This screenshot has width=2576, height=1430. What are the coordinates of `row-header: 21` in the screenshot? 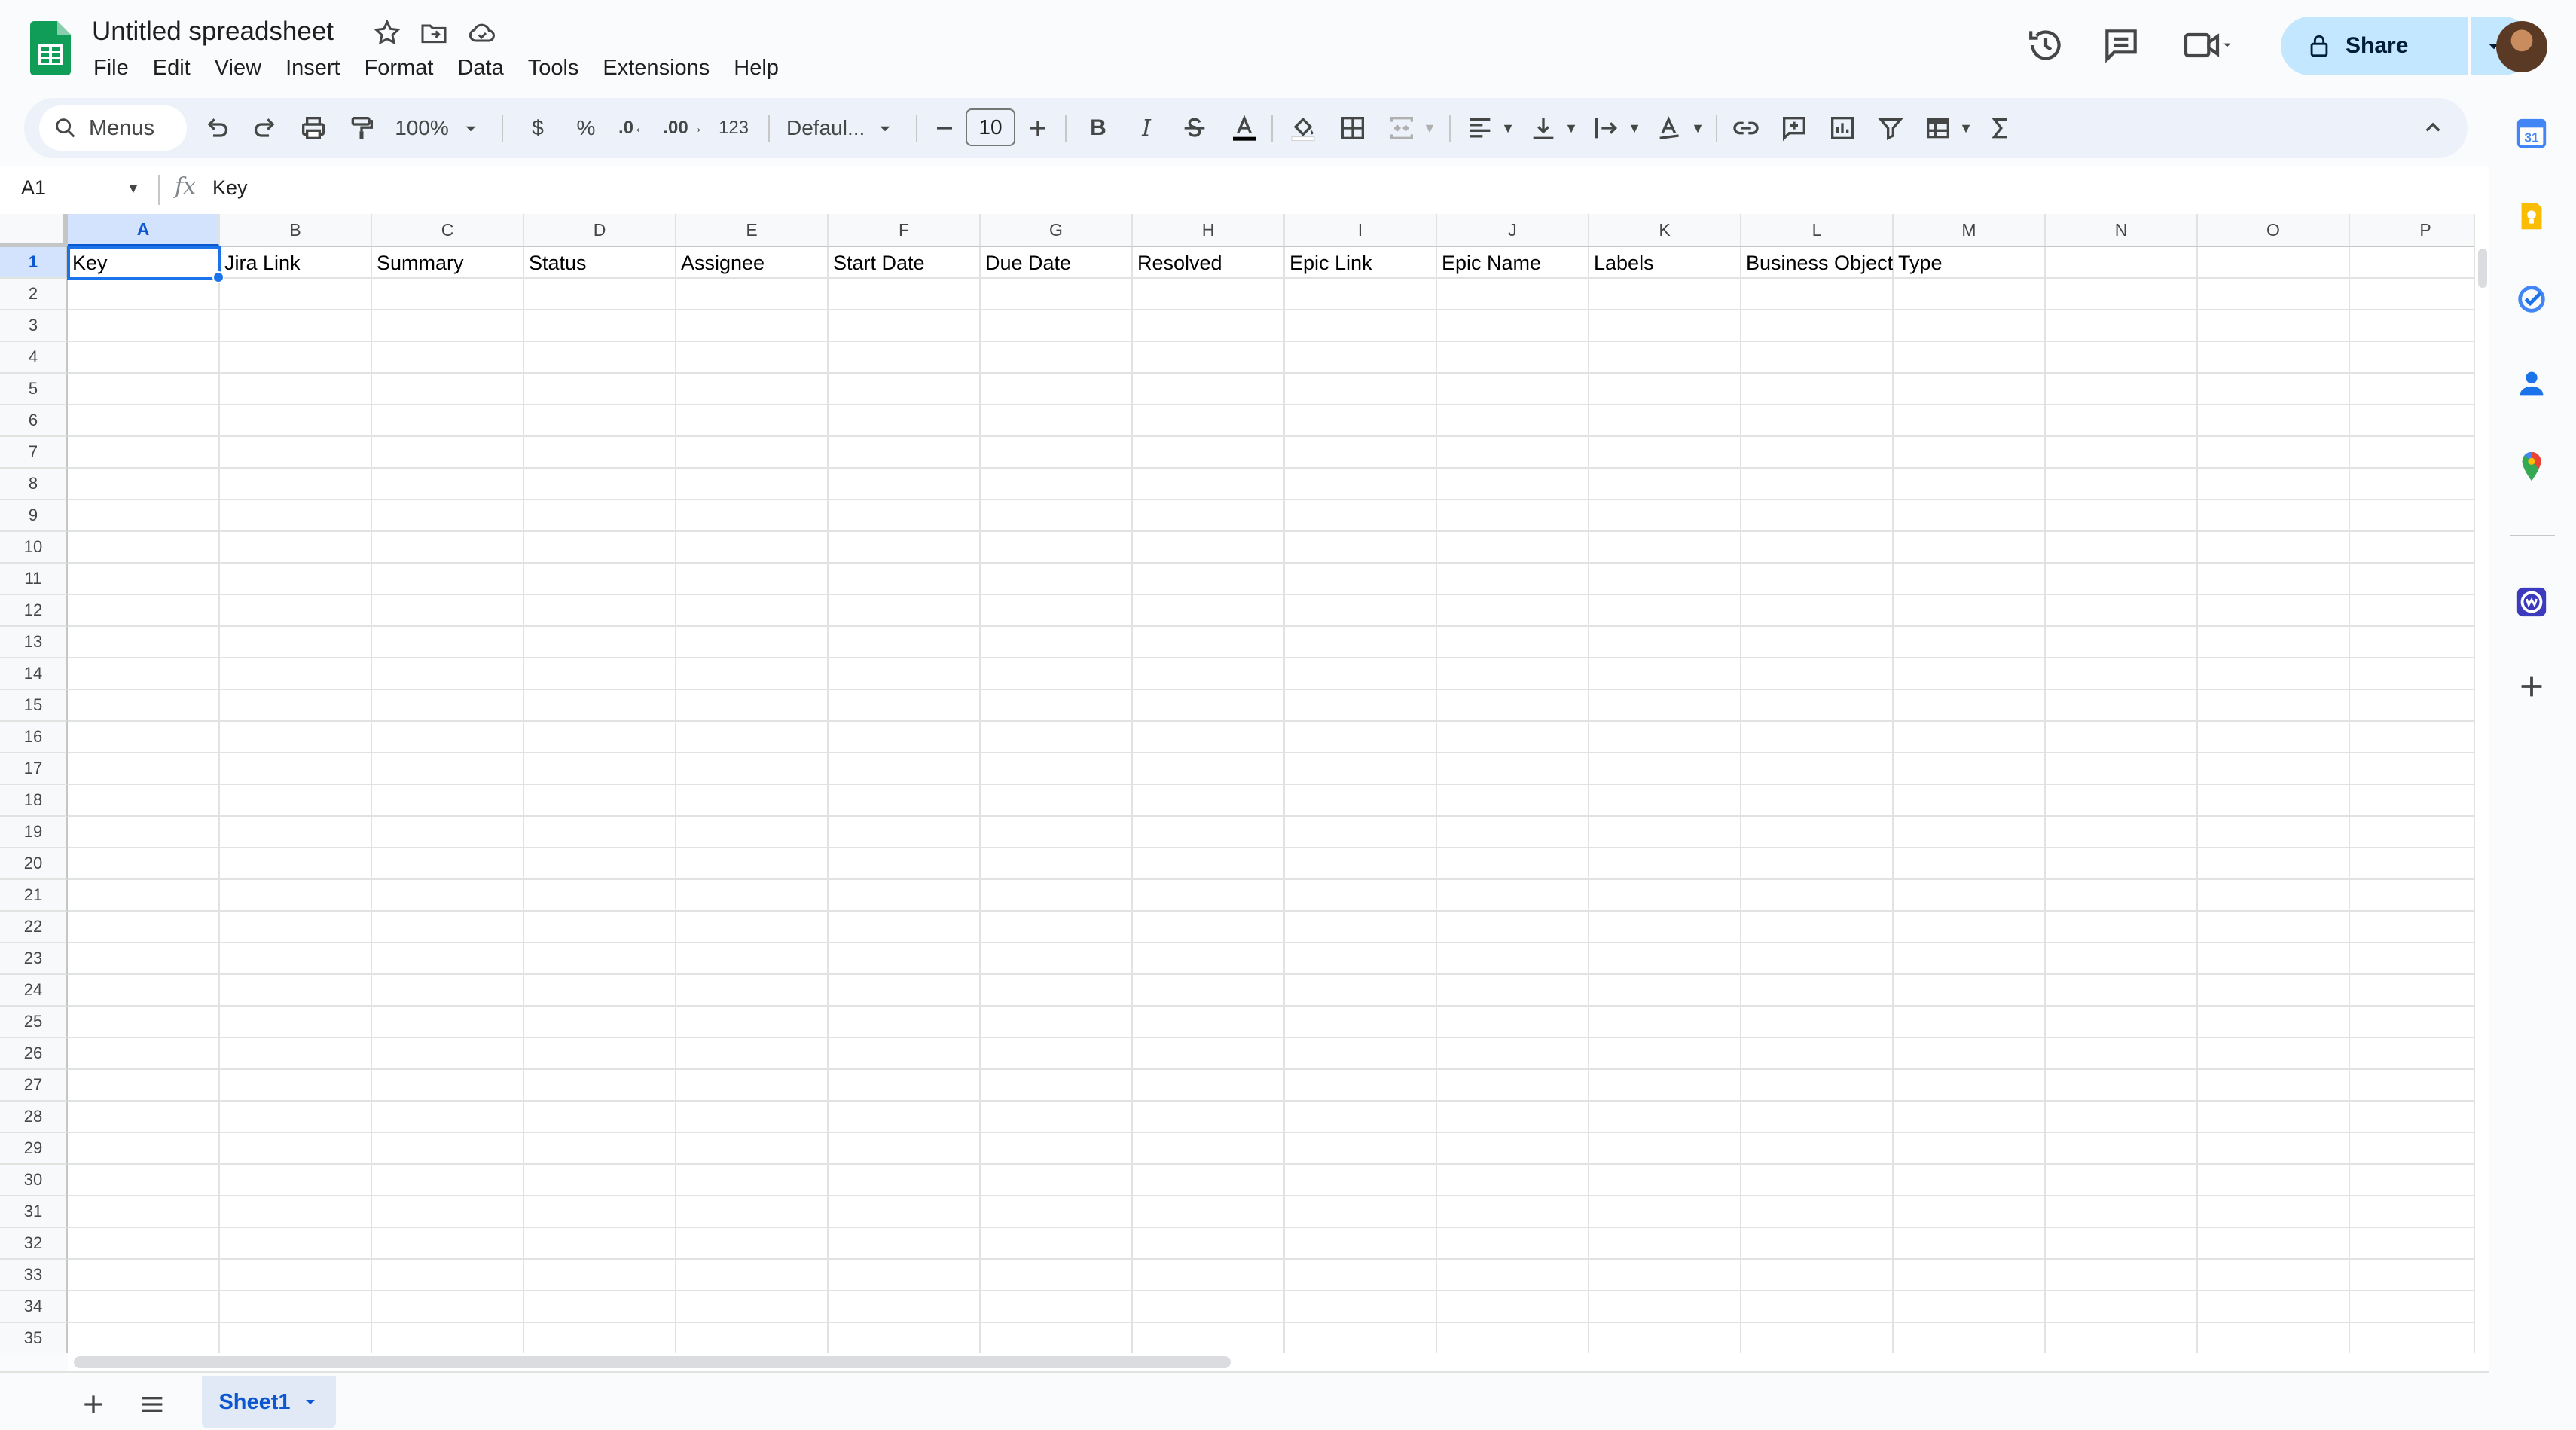 It's located at (34, 896).